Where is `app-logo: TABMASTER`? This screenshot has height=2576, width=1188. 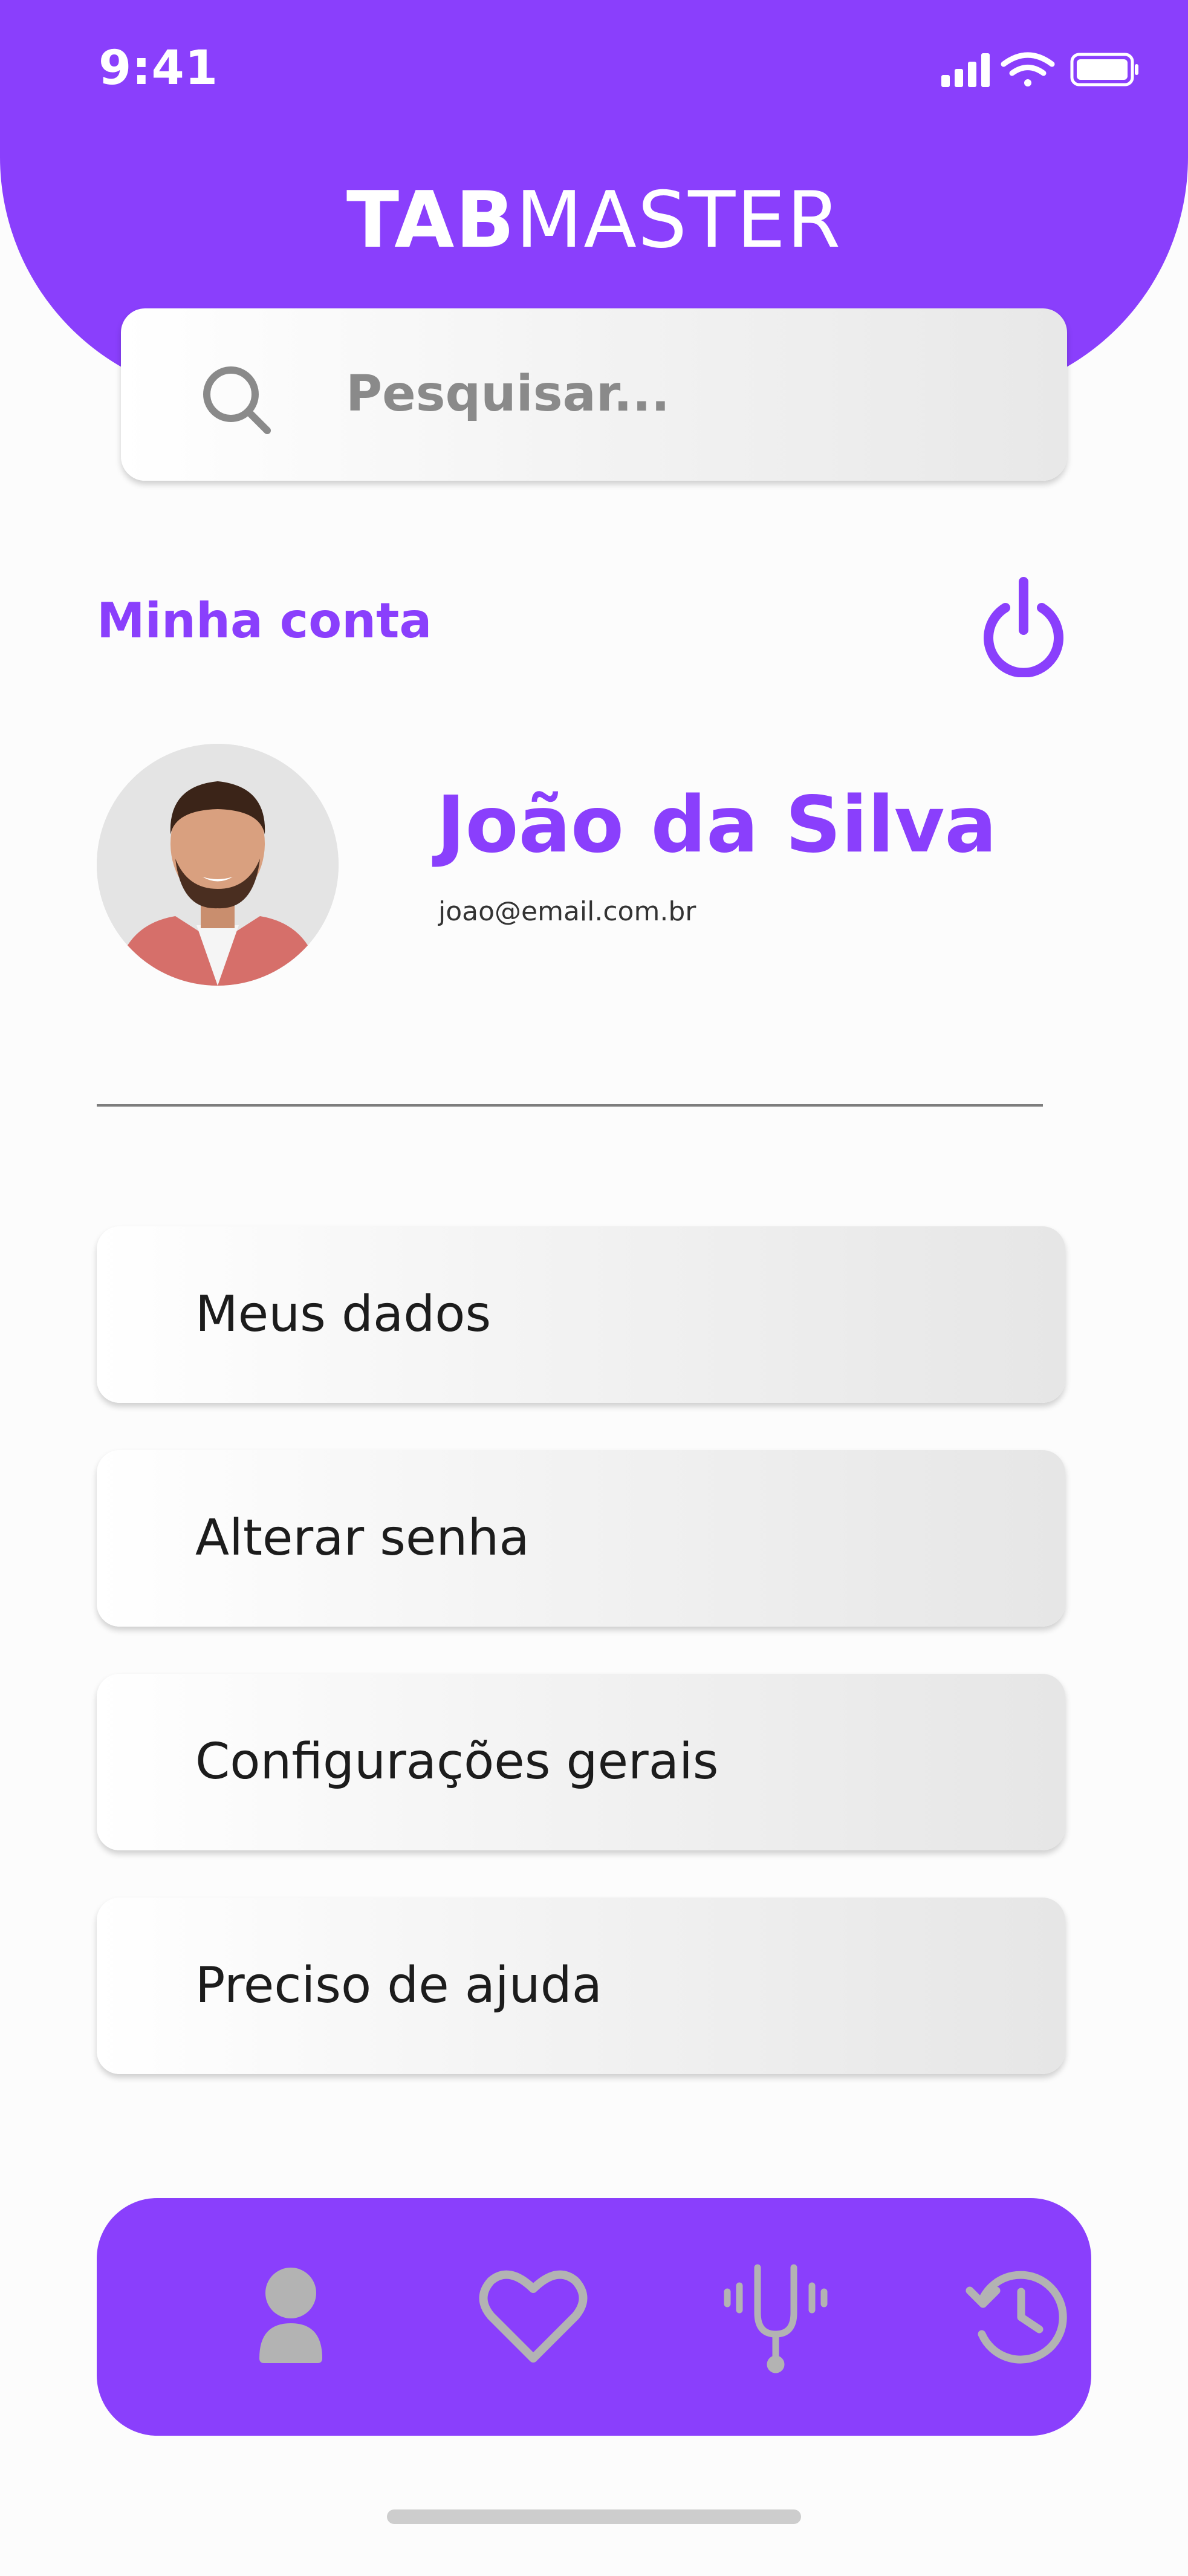 app-logo: TABMASTER is located at coordinates (594, 220).